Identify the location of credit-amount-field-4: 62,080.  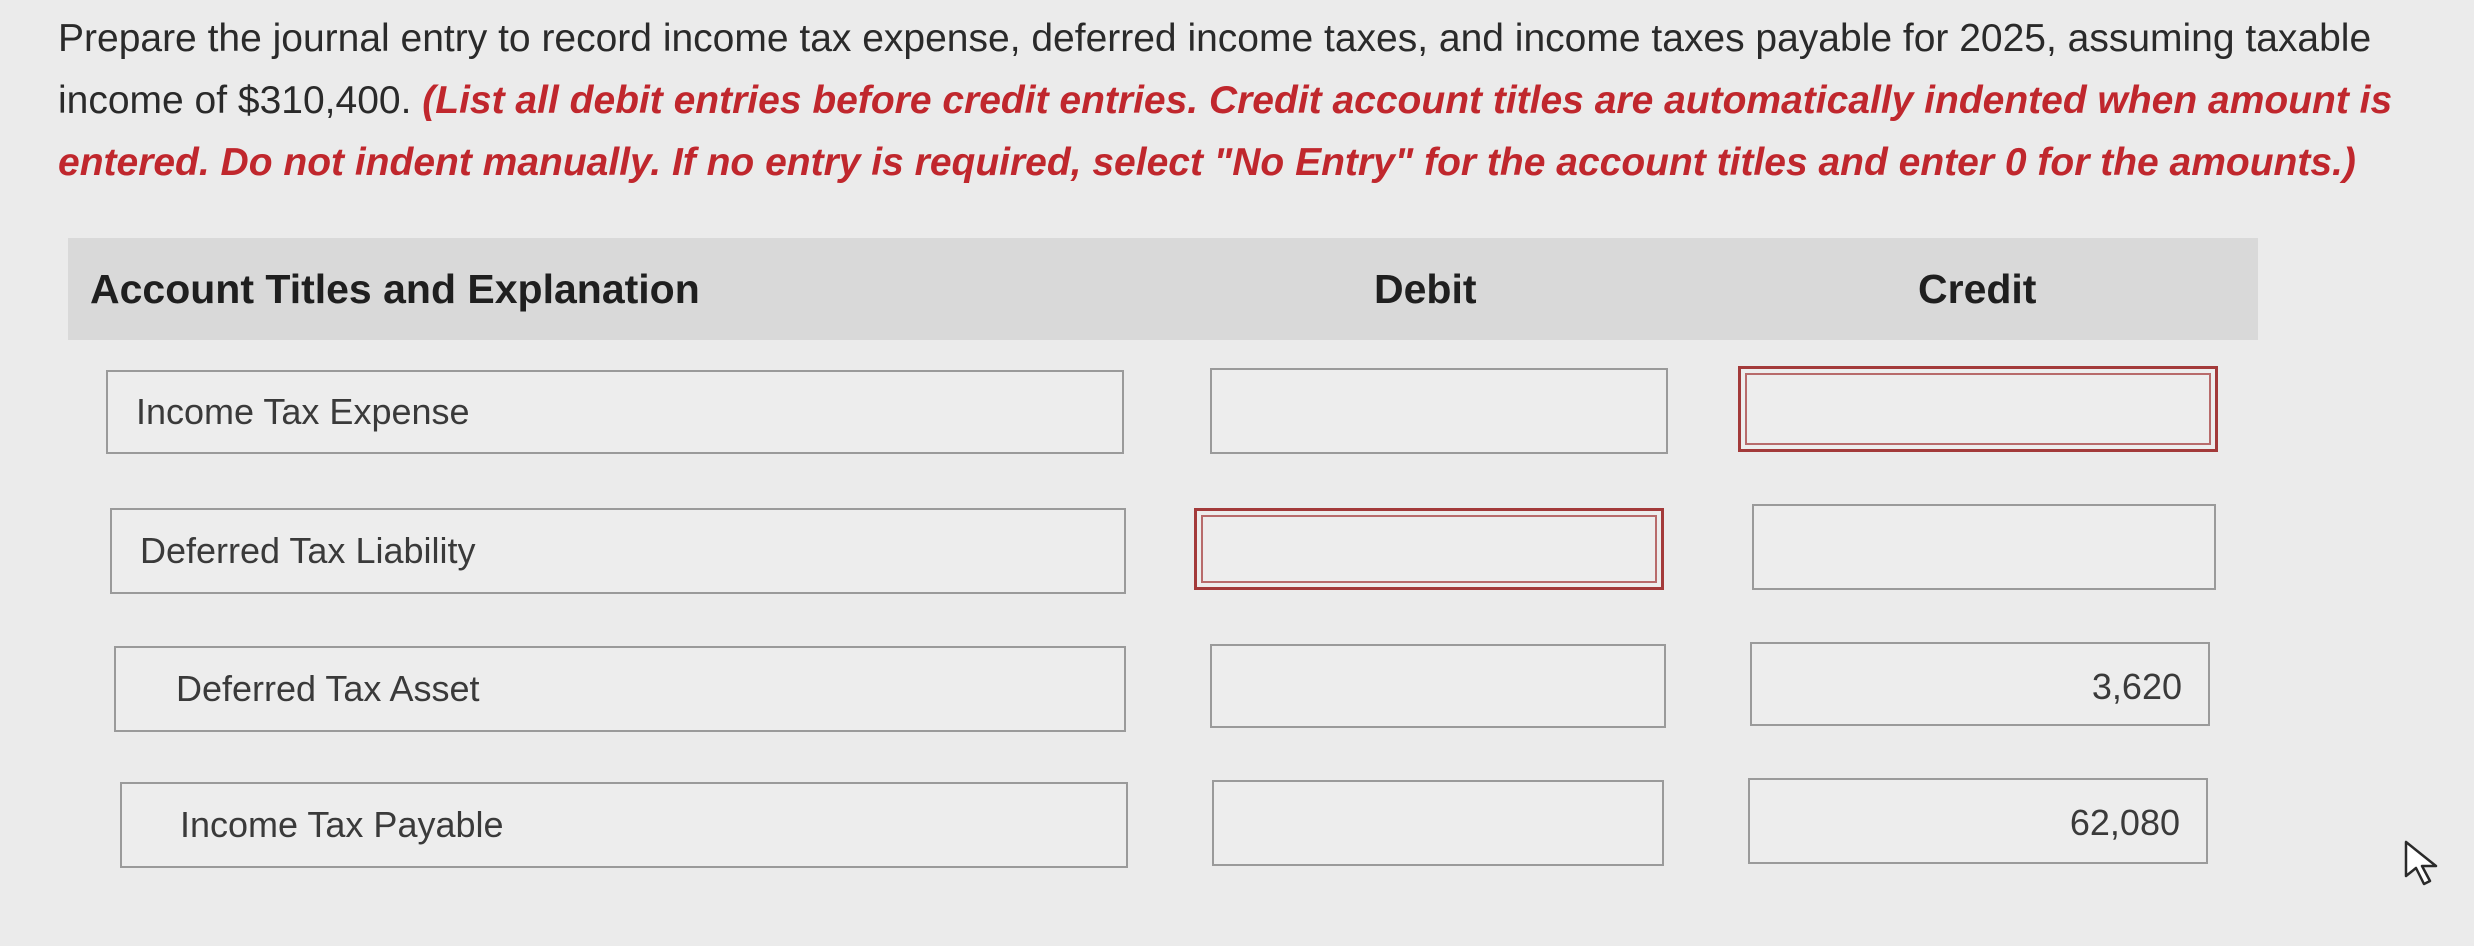
(1978, 821).